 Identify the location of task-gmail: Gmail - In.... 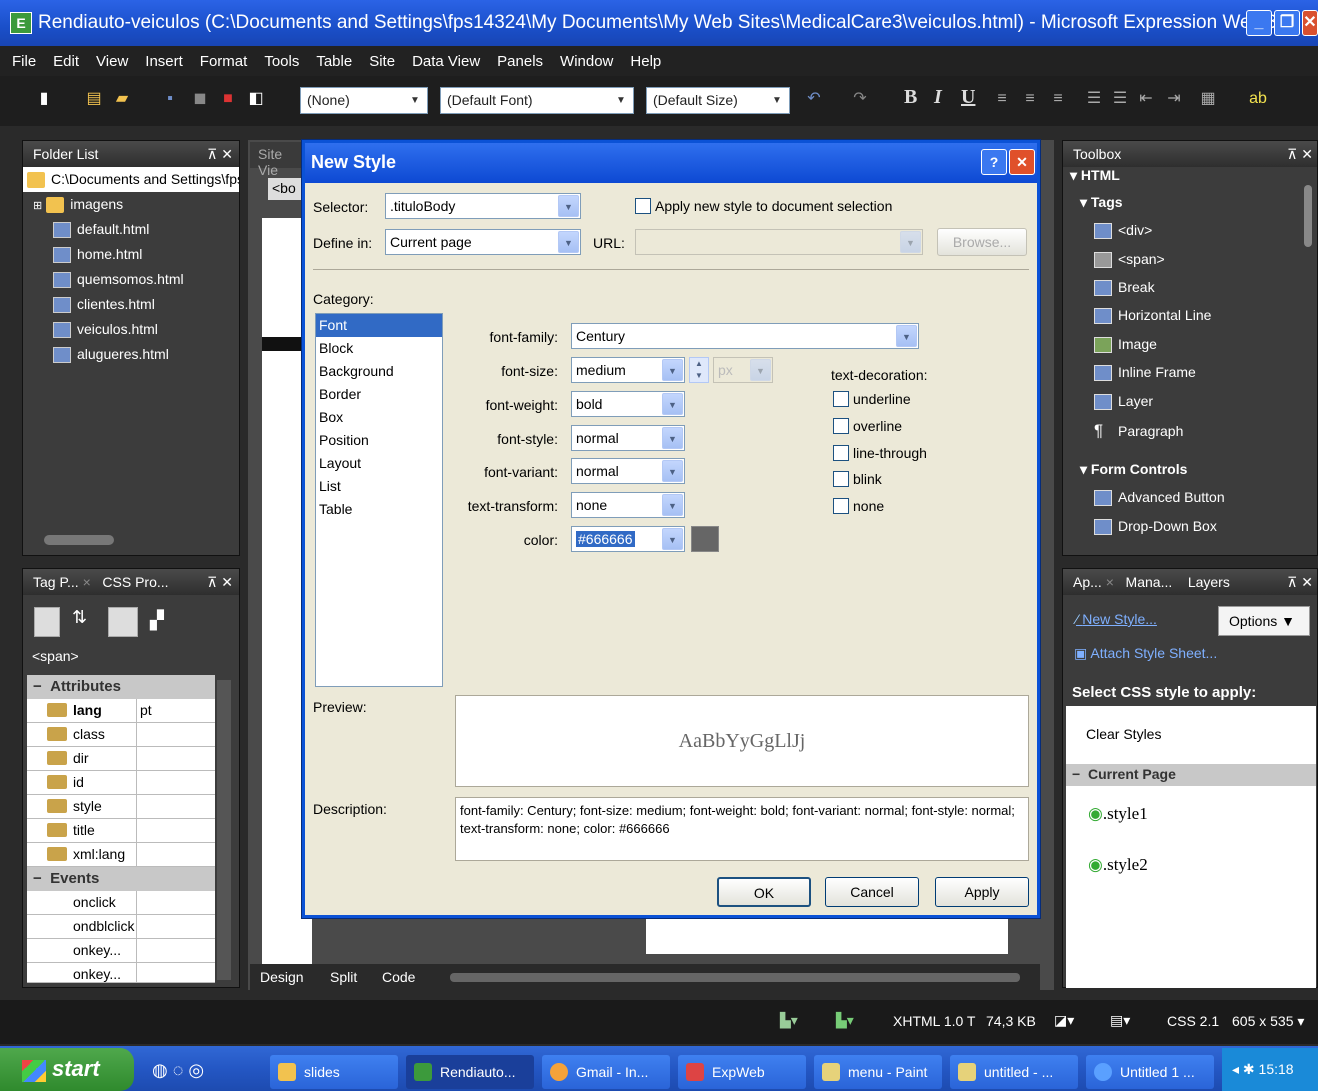
(606, 1072).